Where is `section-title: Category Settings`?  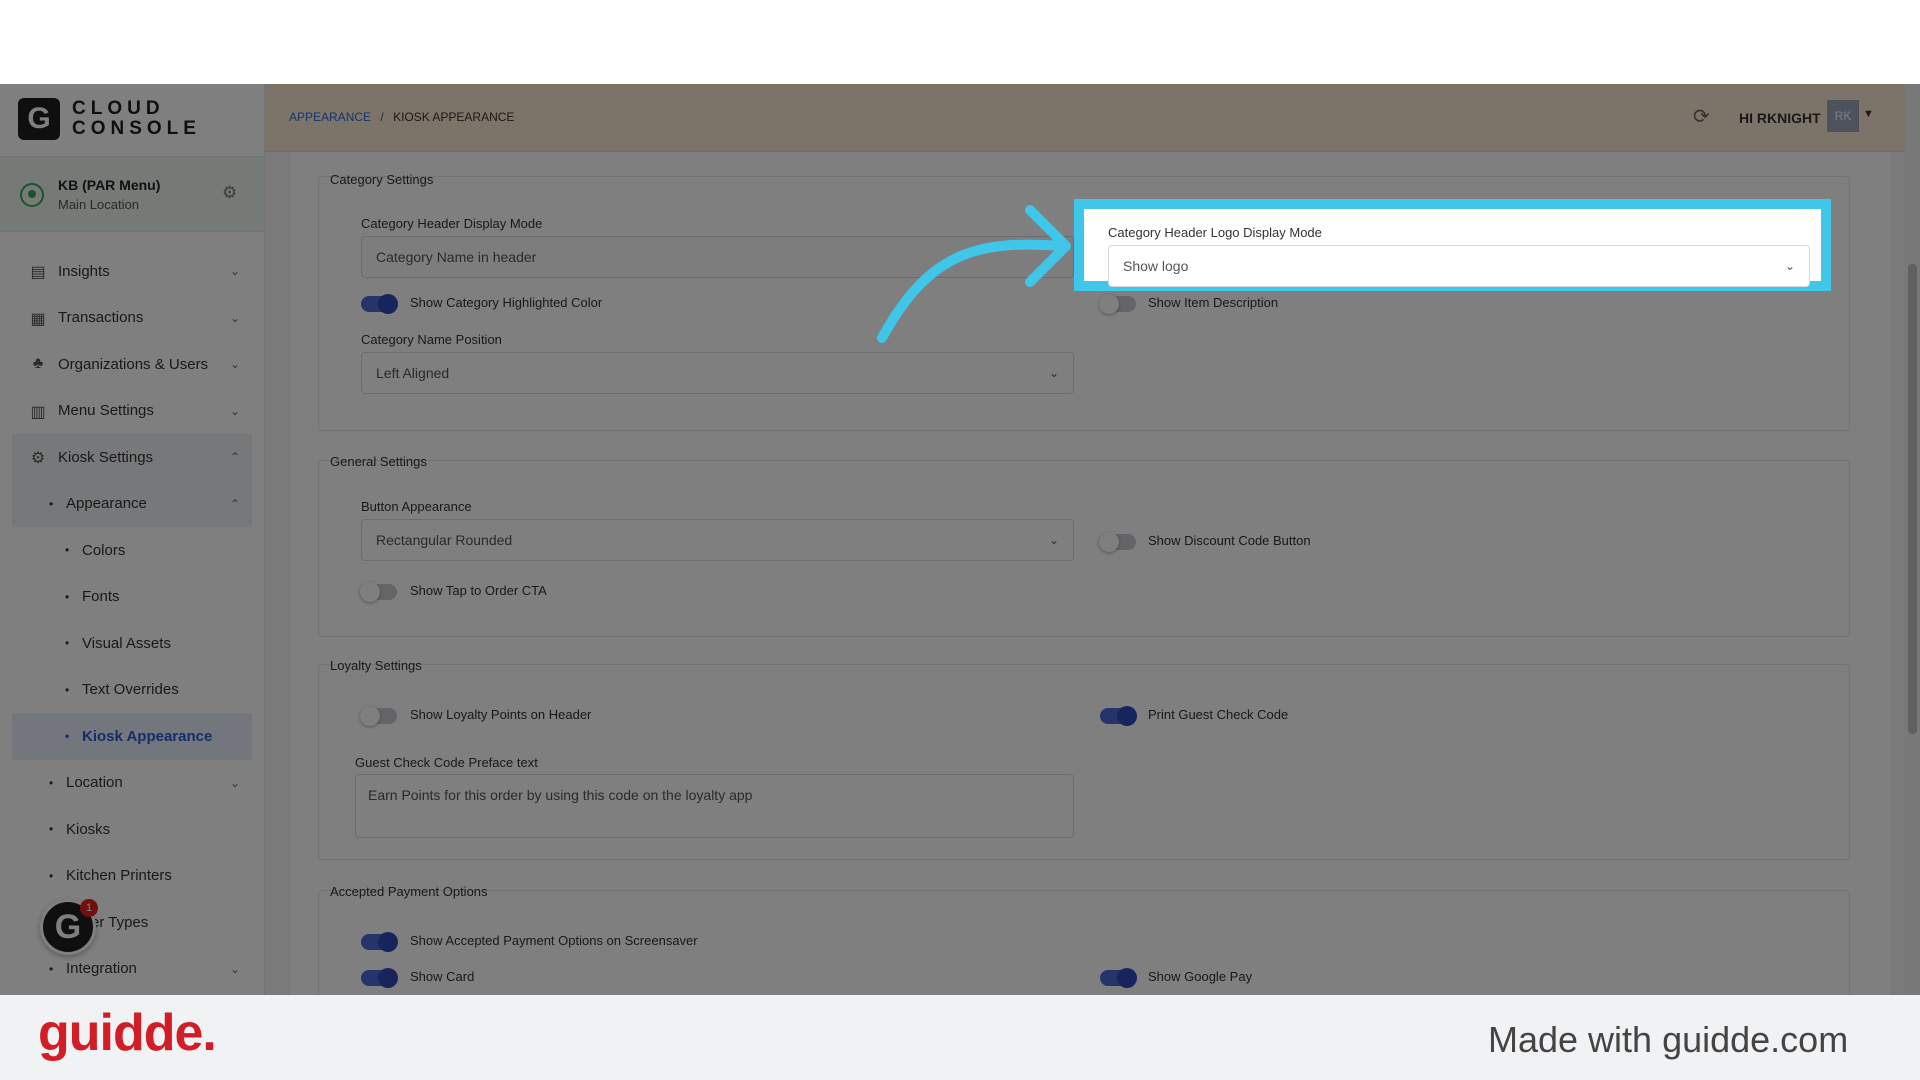
section-title: Category Settings is located at coordinates (382, 179).